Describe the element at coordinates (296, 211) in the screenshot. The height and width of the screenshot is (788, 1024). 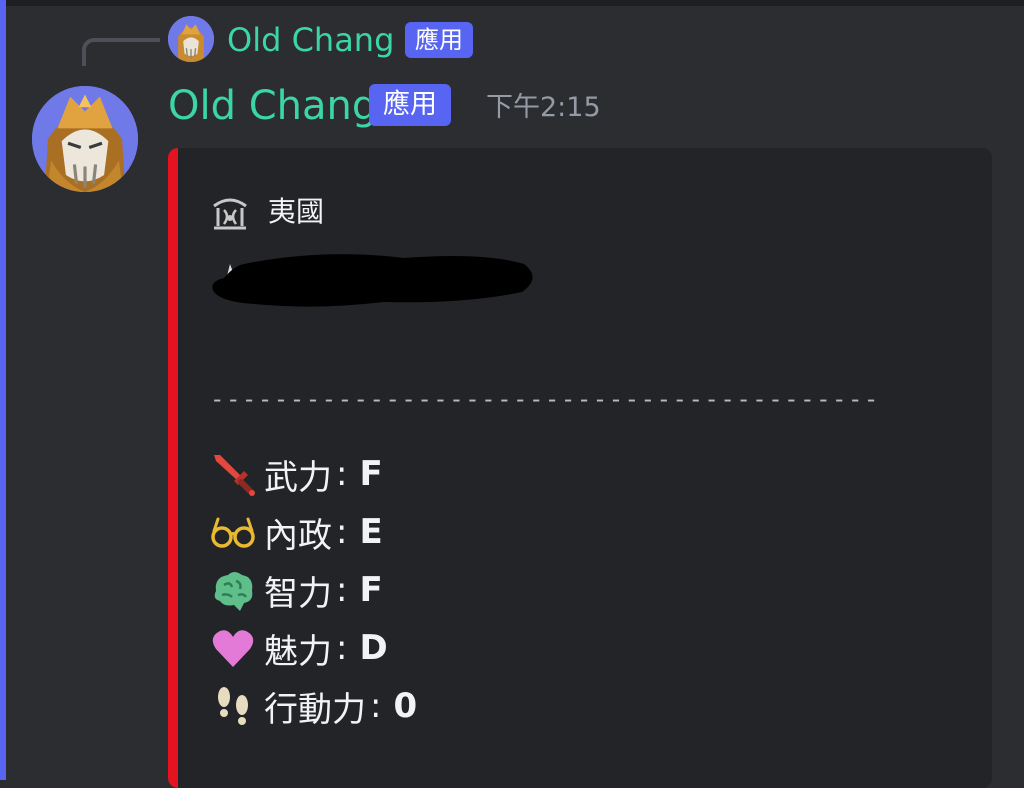
I see `embed-author-name: 夷國` at that location.